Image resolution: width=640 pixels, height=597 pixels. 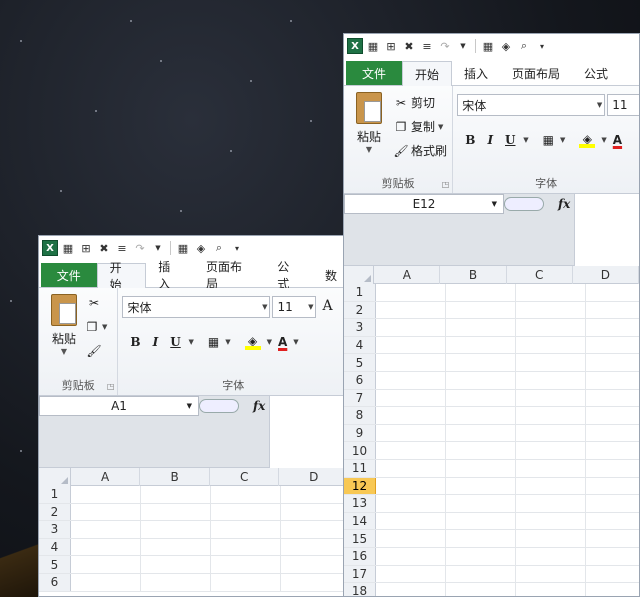 I want to click on row-header: 16, so click(x=360, y=556).